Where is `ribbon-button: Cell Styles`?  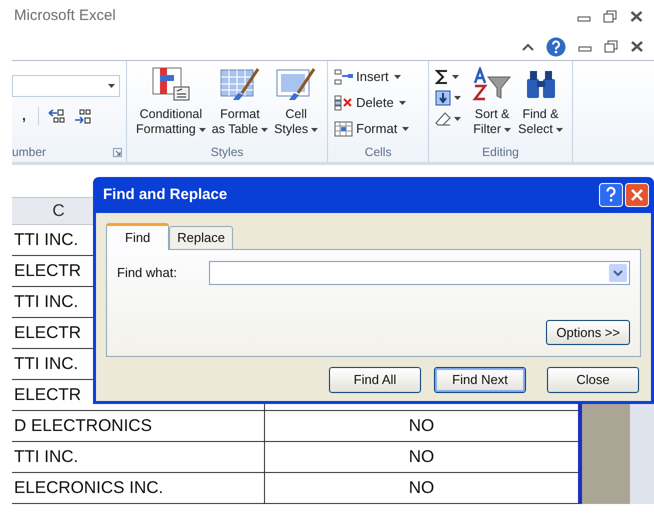
ribbon-button: Cell Styles is located at coordinates (296, 102).